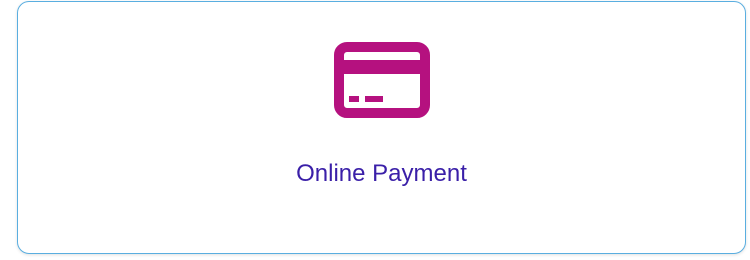 This screenshot has height=260, width=750. Describe the element at coordinates (381, 173) in the screenshot. I see `payment-option-label: Online Payment` at that location.